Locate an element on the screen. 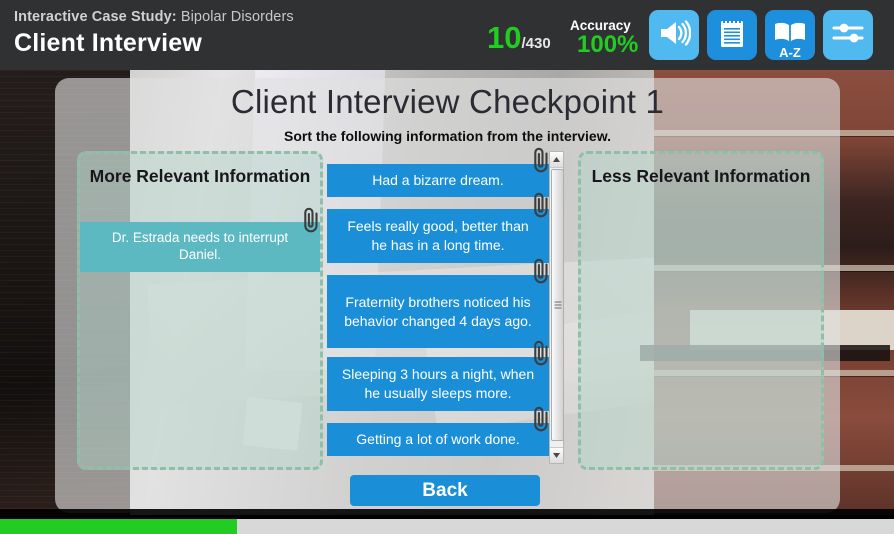 Image resolution: width=894 pixels, height=534 pixels. draggable-card: Getting a lot of work done. is located at coordinates (438, 431).